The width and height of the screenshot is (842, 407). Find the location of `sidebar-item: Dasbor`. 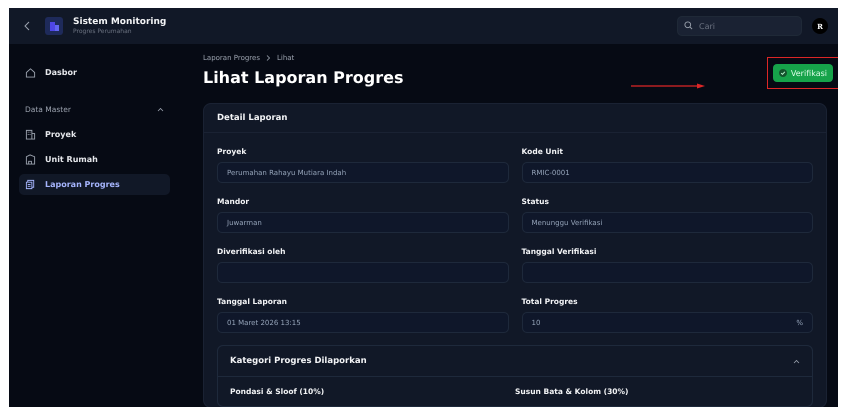

sidebar-item: Dasbor is located at coordinates (94, 72).